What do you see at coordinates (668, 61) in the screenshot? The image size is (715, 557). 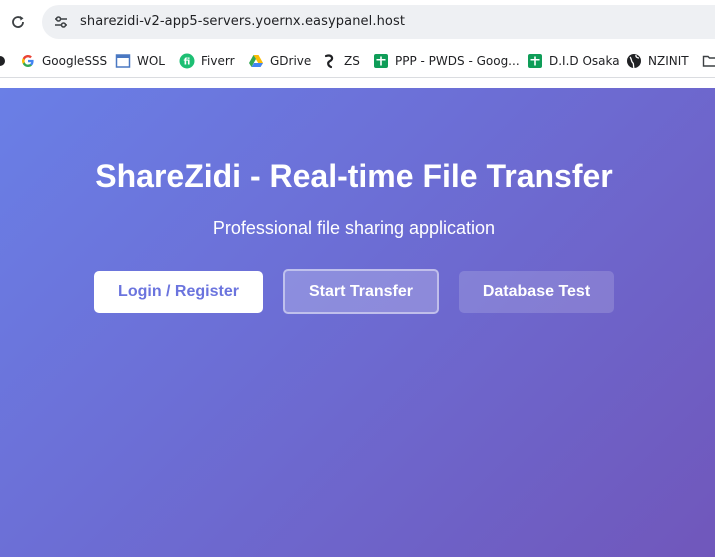 I see `bookmark-label: NZINIT` at bounding box center [668, 61].